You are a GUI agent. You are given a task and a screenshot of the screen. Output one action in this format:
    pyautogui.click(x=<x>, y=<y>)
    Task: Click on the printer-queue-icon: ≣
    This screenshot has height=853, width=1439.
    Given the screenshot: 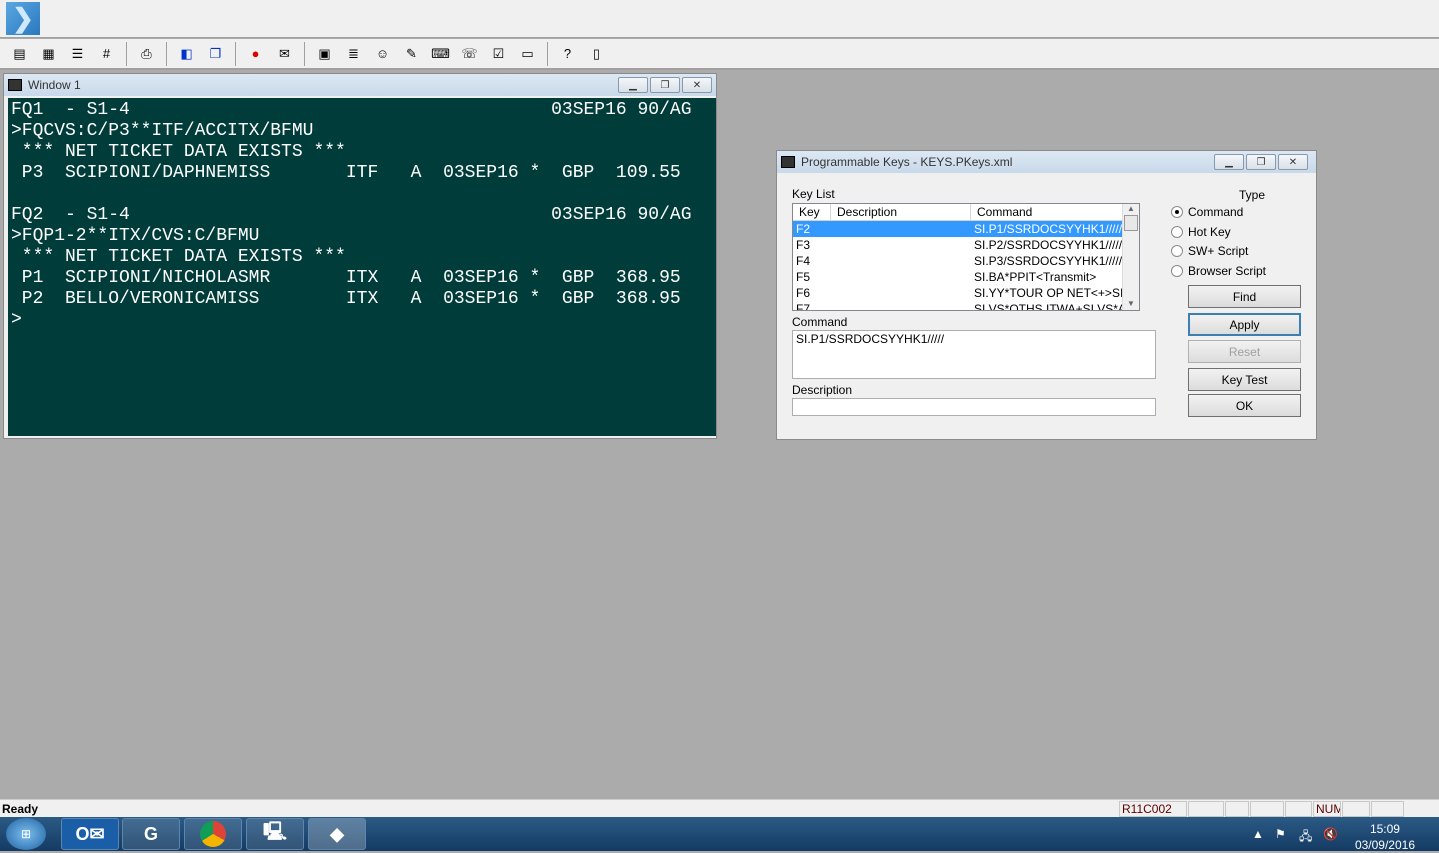 What is the action you would take?
    pyautogui.click(x=354, y=54)
    